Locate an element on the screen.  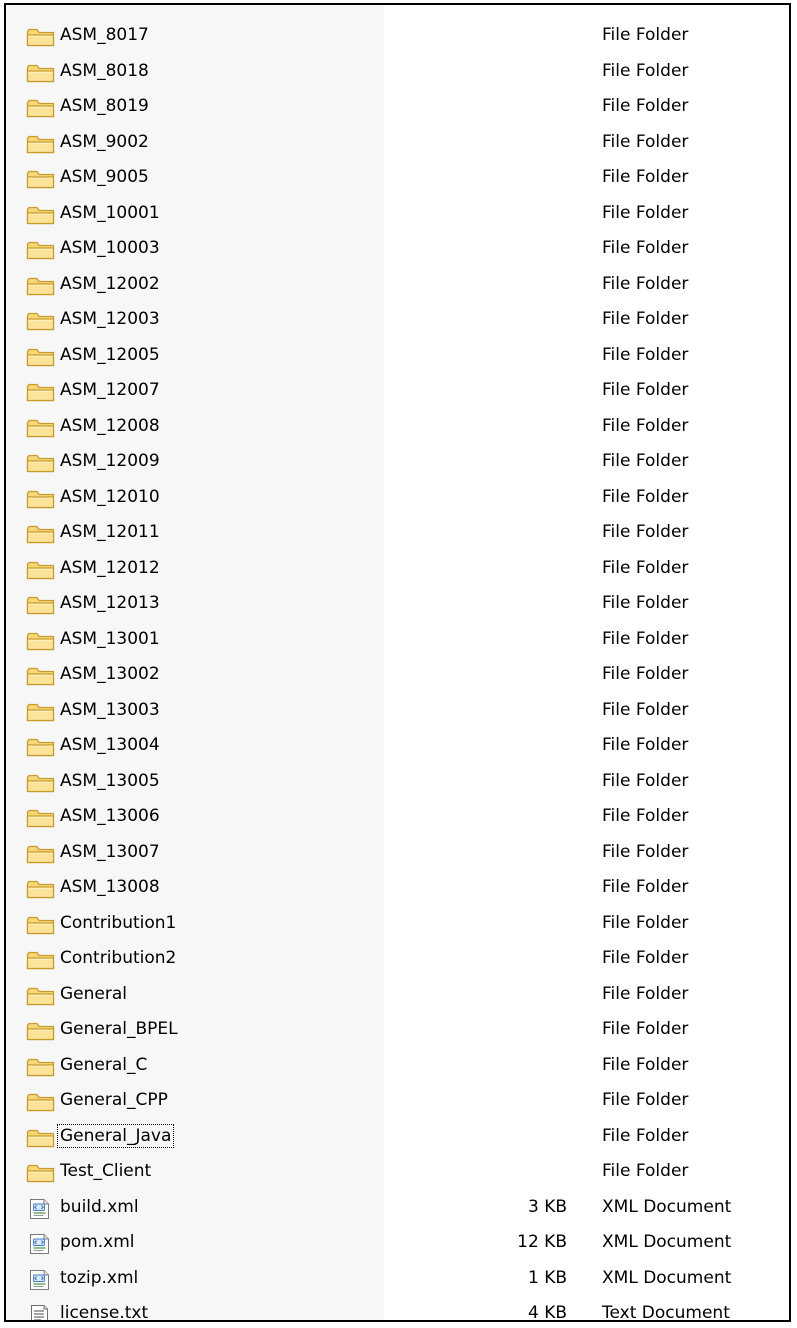
list-item: ASM_10001 File Folder is located at coordinates (397, 214).